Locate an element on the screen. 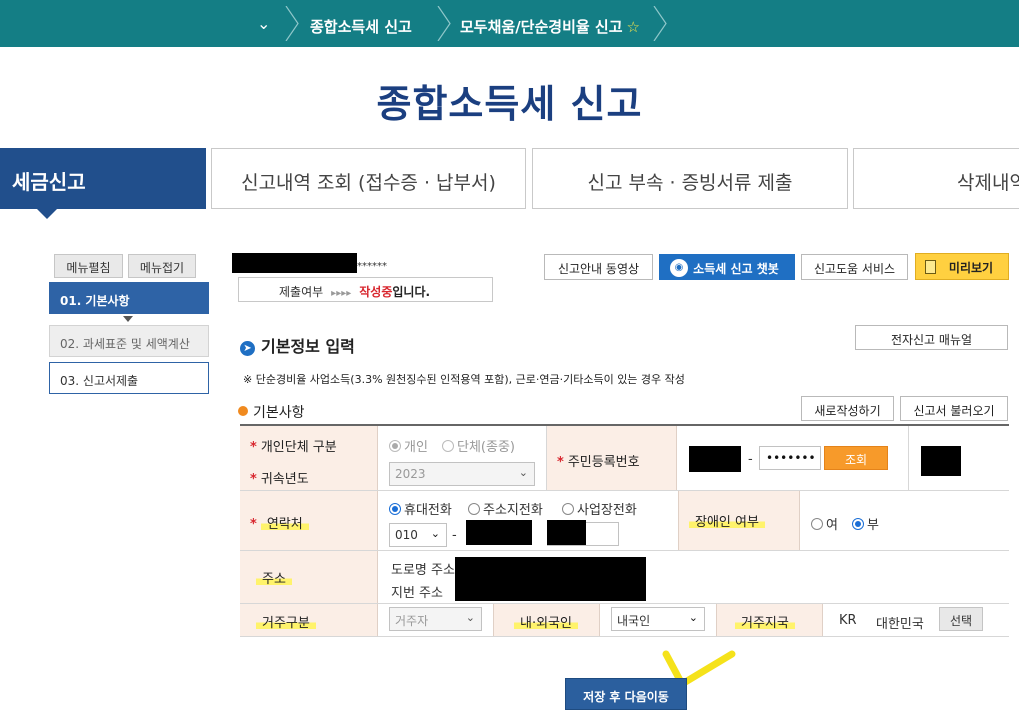 Image resolution: width=1019 pixels, height=725 pixels. person-type-group: 단체(종중) is located at coordinates (478, 445).